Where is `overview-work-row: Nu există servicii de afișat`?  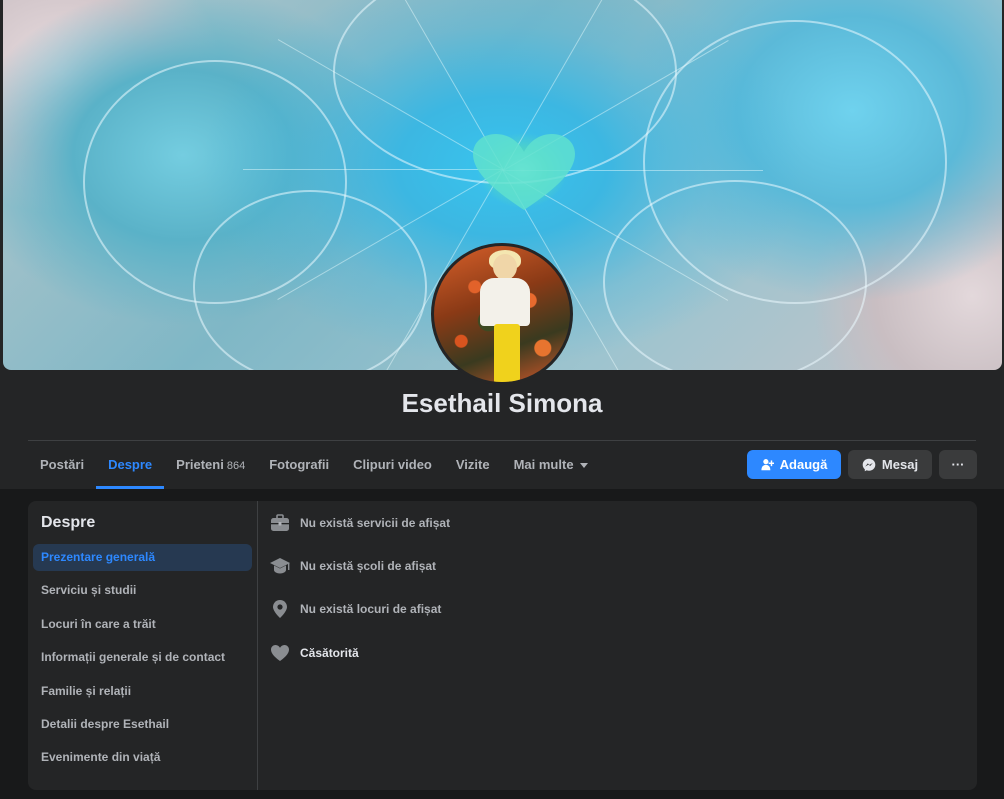
overview-work-row: Nu există servicii de afișat is located at coordinates (359, 523).